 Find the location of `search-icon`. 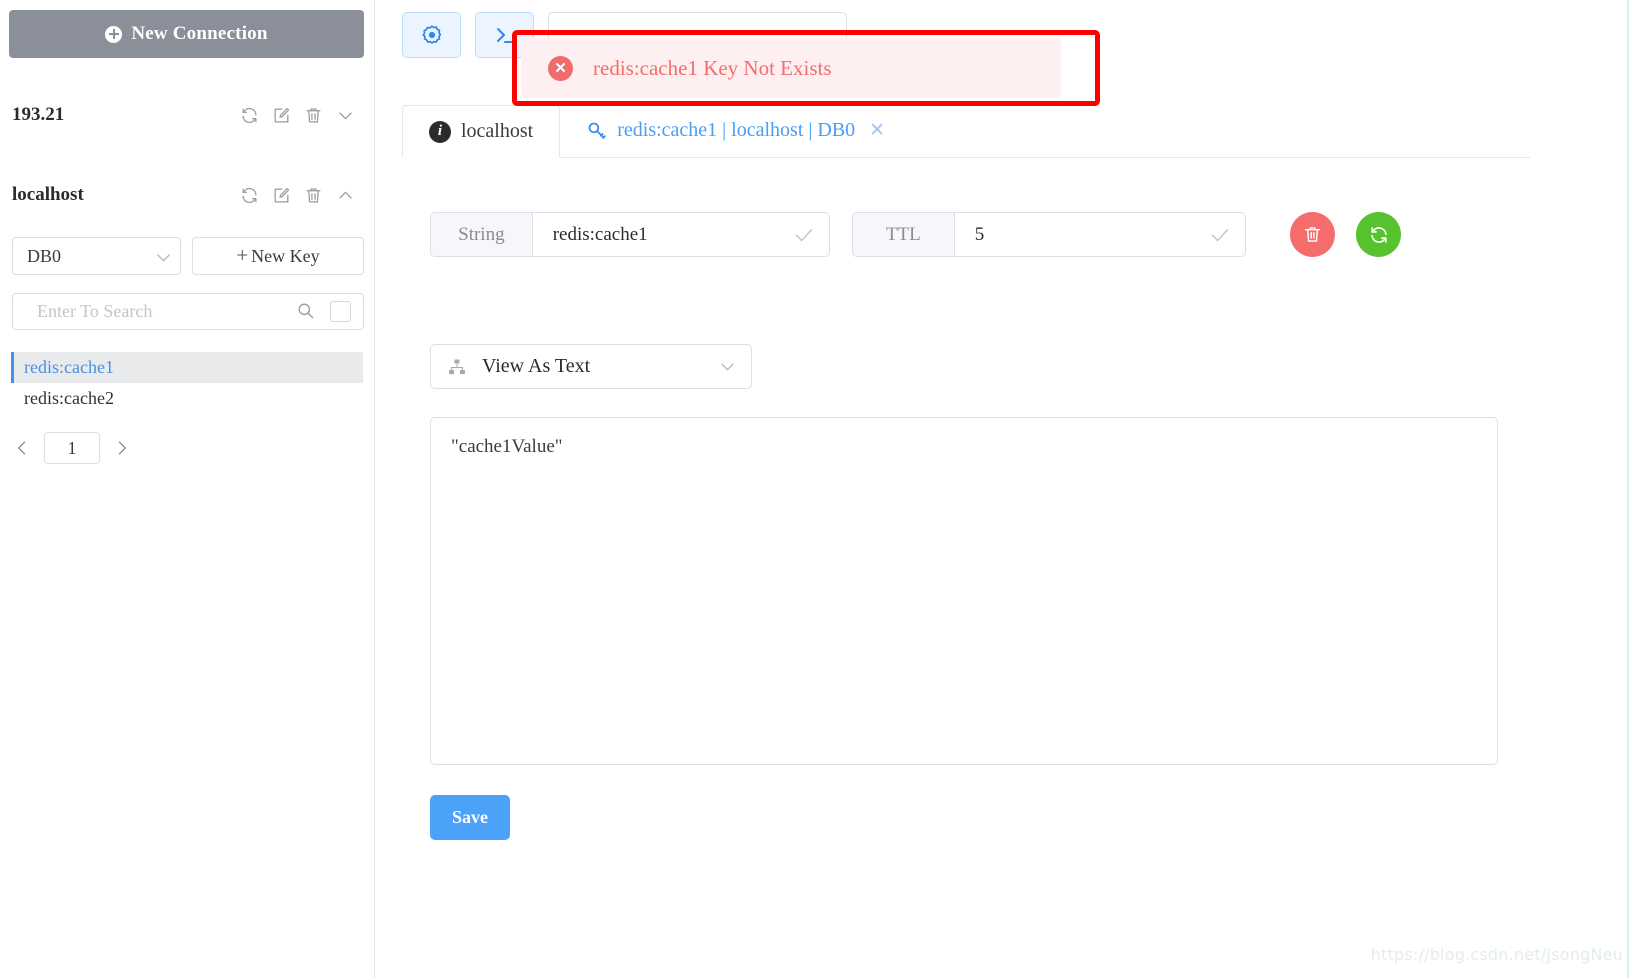

search-icon is located at coordinates (307, 312).